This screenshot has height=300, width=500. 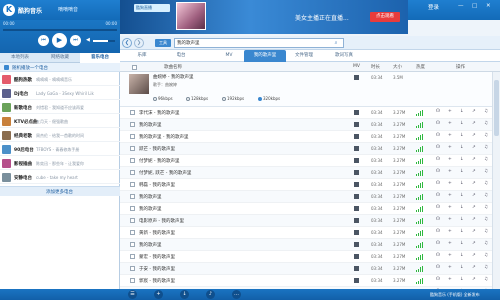 I want to click on tab-net-favorites: 网络收藏, so click(x=60, y=58).